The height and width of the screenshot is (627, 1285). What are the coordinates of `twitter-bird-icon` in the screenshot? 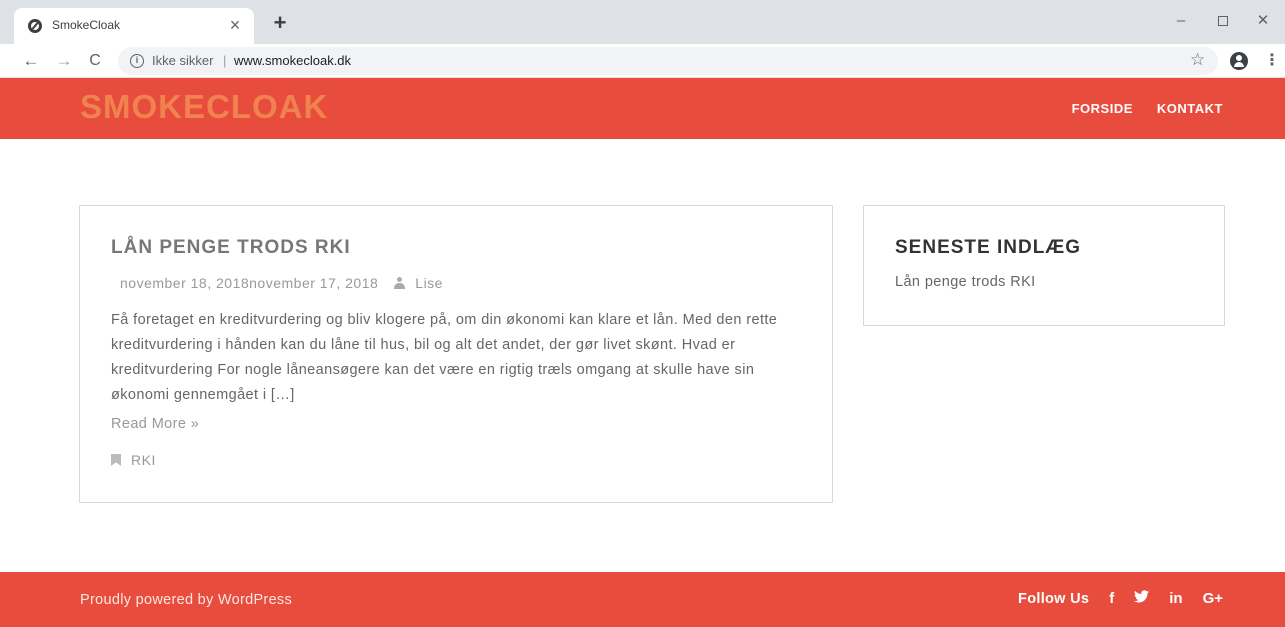 It's located at (1142, 596).